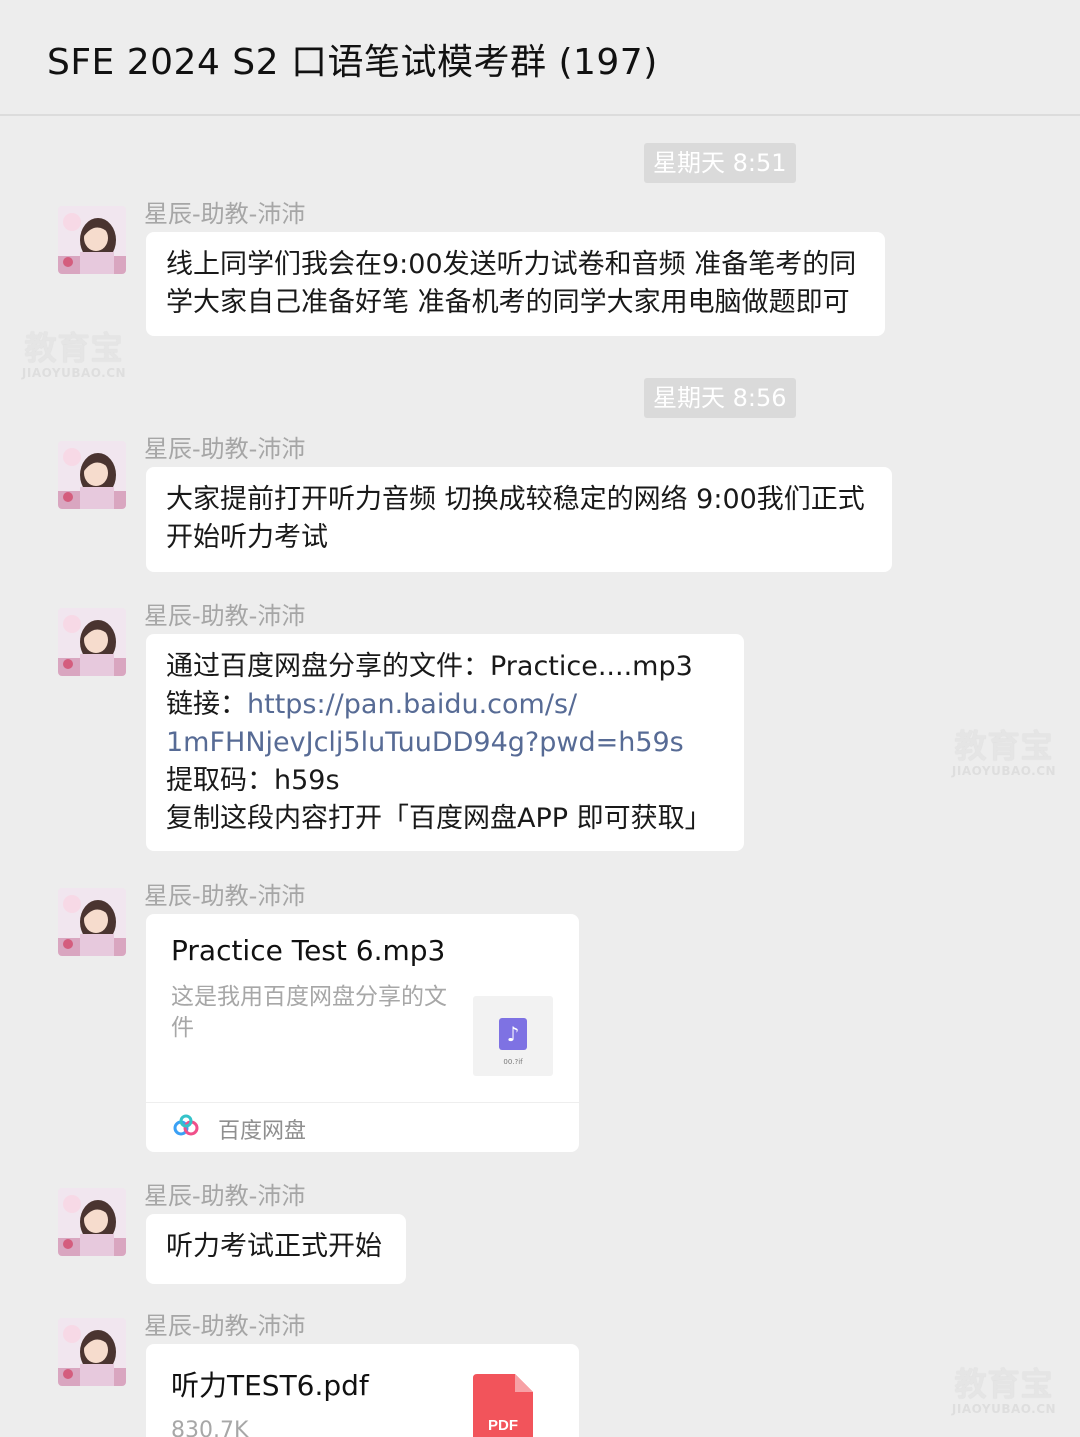 The height and width of the screenshot is (1437, 1080). I want to click on timestamp-chip: 星期天 8:51, so click(720, 163).